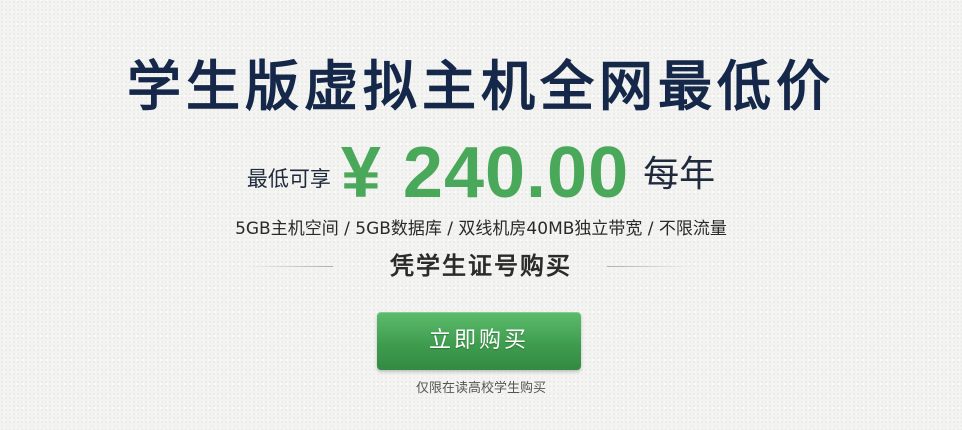  I want to click on price-suffix: 每年, so click(679, 174).